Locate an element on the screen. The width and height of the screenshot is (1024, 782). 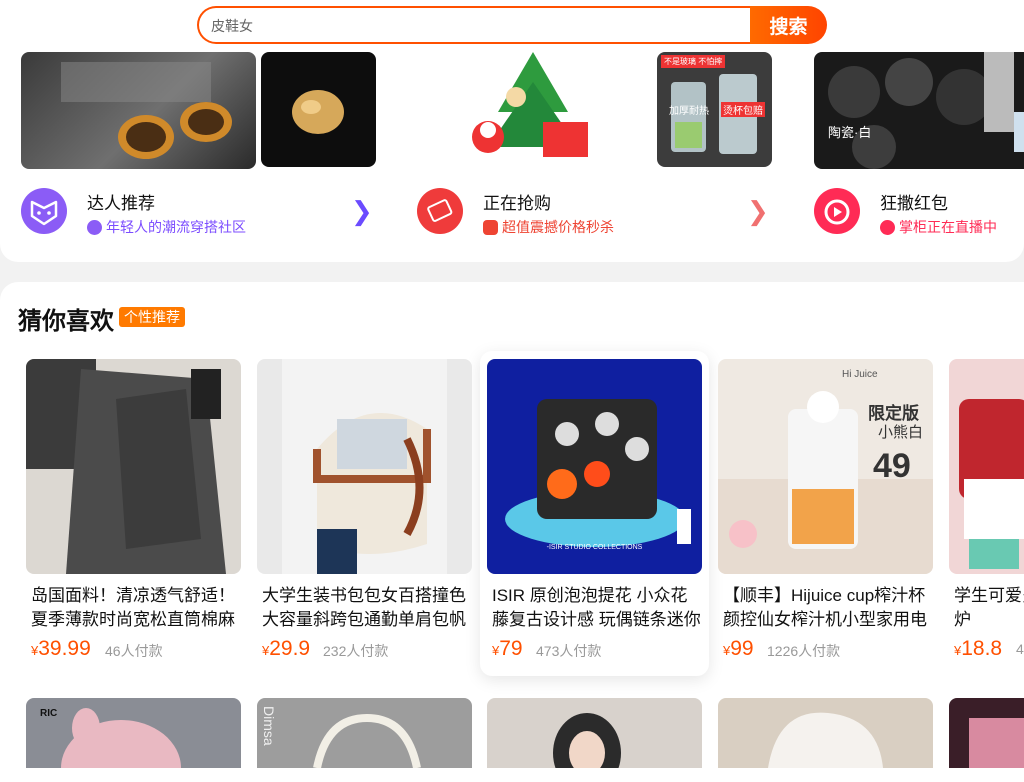
section-title: 猜你喜欢 is located at coordinates (66, 321).